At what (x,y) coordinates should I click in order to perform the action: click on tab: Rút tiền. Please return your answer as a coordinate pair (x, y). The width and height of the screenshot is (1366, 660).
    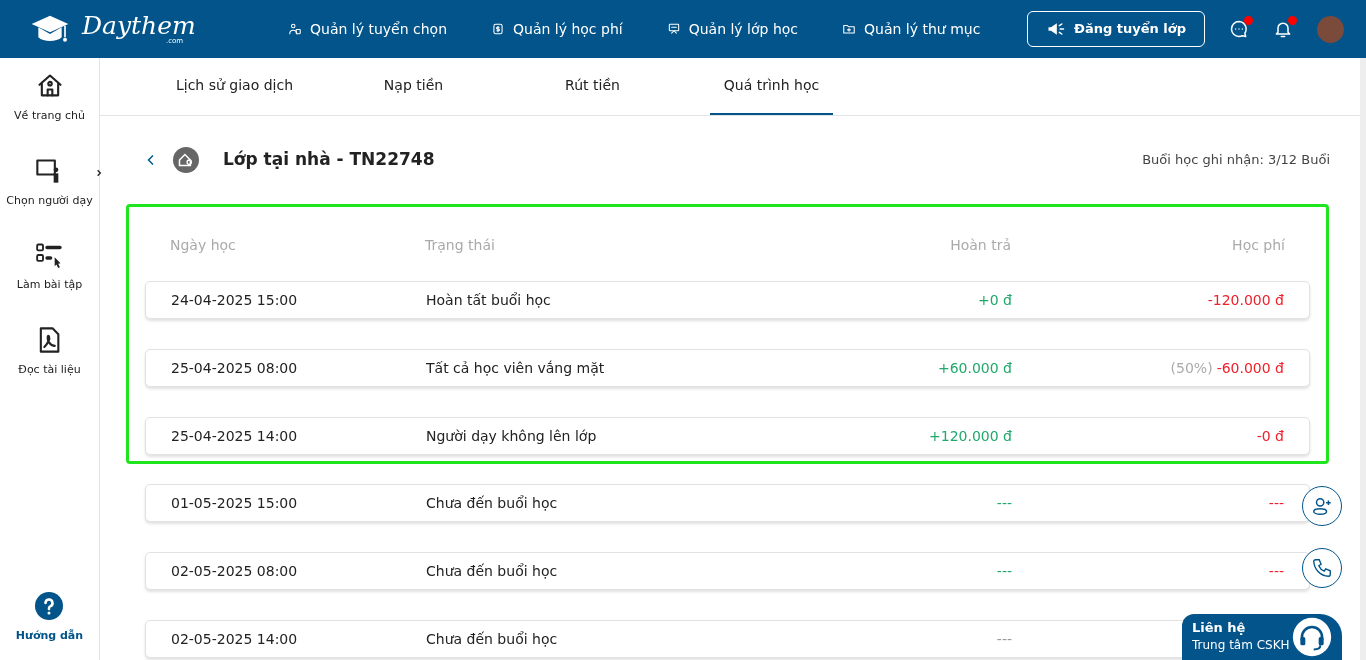
    Looking at the image, I should click on (592, 86).